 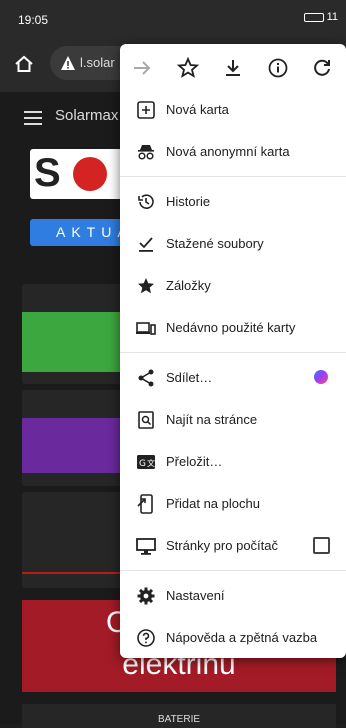 I want to click on help-icon, so click(x=146, y=638).